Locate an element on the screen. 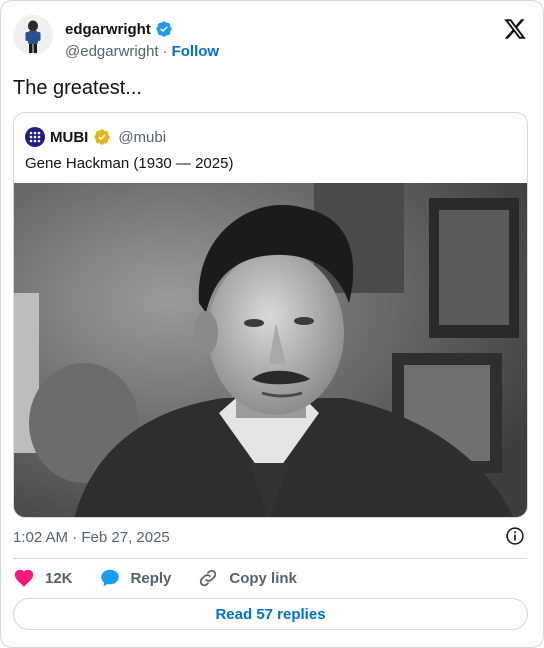 This screenshot has width=544, height=648. avatar-illustration is located at coordinates (33, 35).